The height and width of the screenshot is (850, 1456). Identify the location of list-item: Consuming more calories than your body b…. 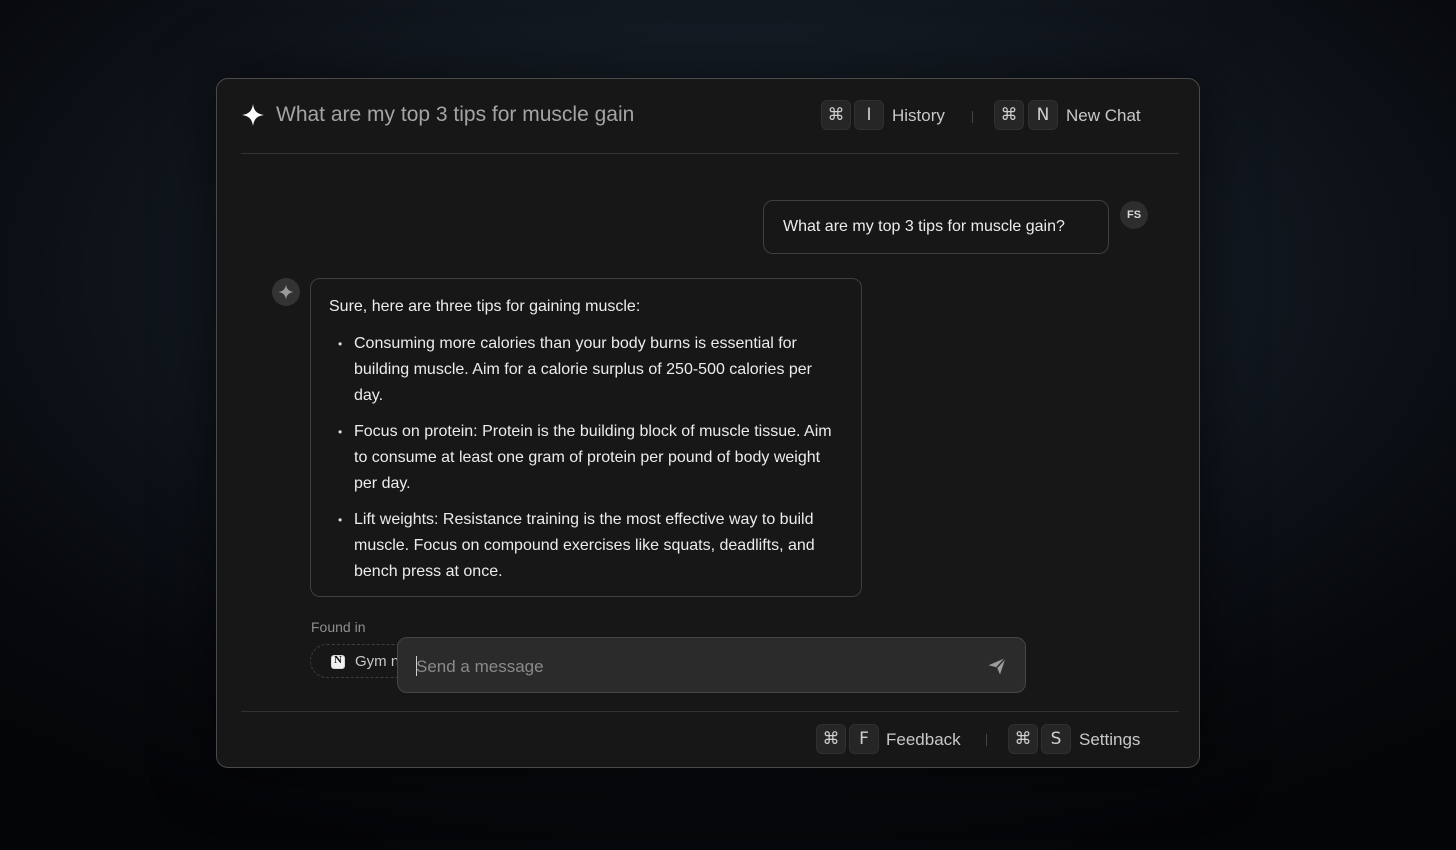
(586, 370).